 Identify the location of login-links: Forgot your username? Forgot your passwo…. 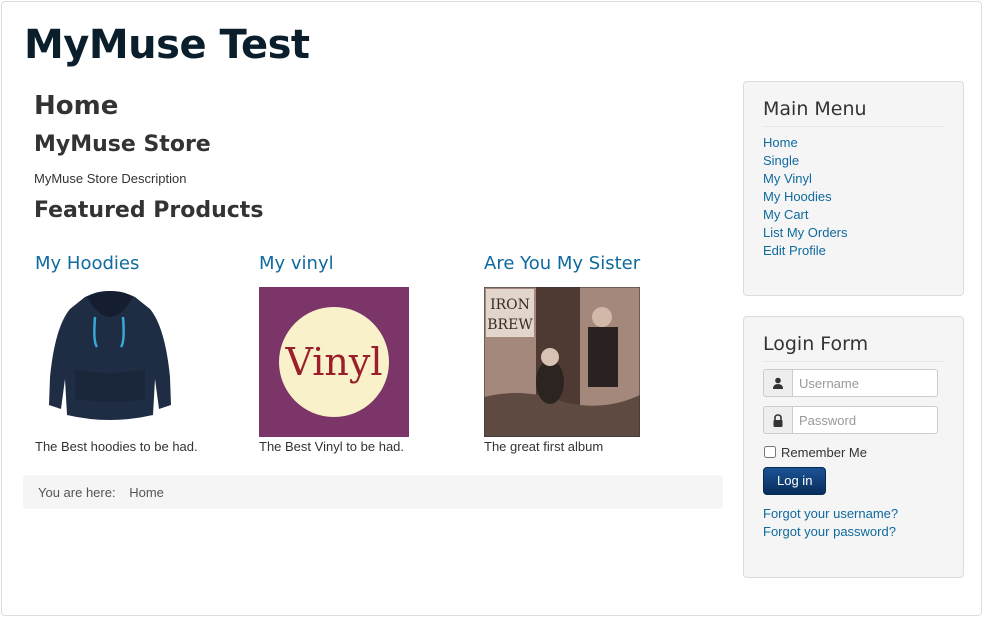
(853, 523).